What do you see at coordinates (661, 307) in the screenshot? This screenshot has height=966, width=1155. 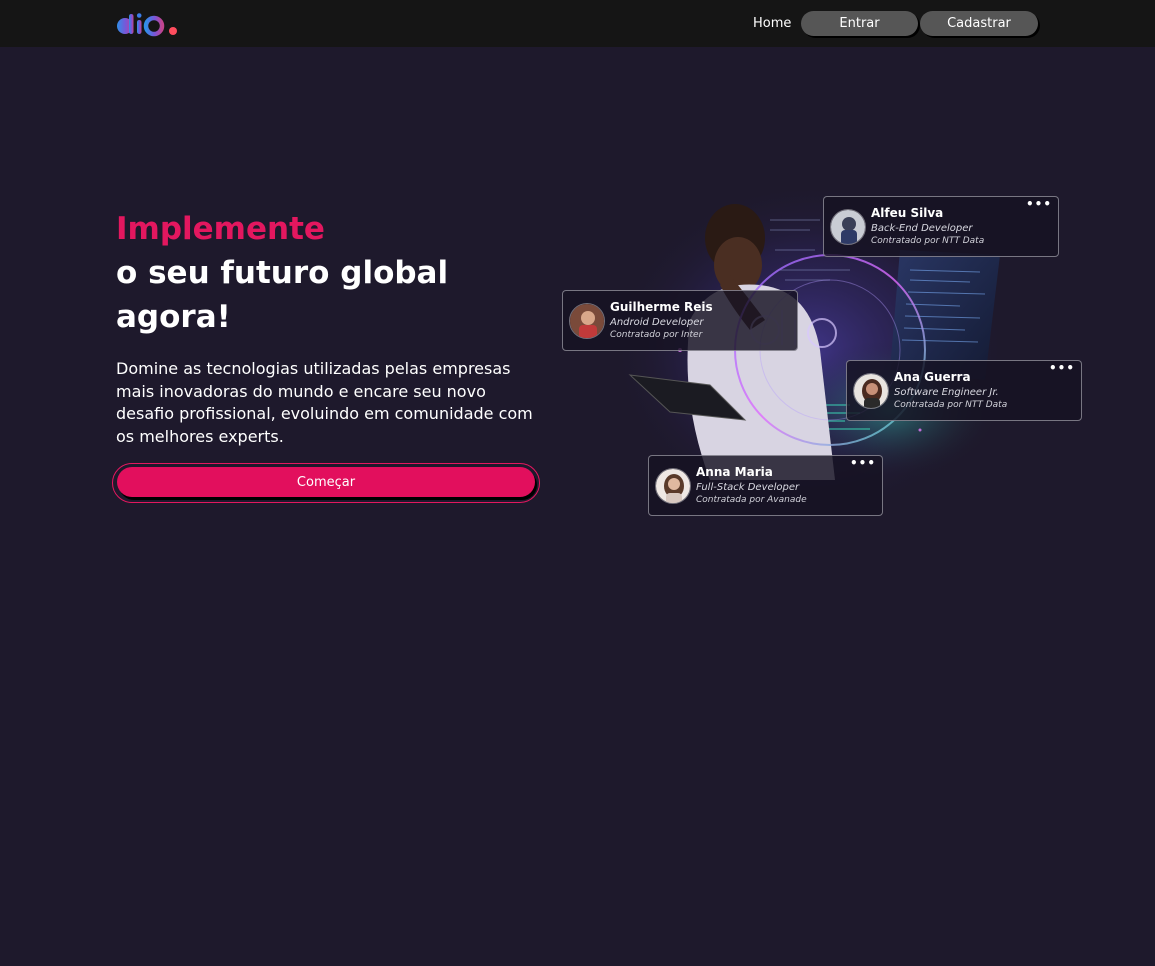 I see `card-name: Guilherme Reis` at bounding box center [661, 307].